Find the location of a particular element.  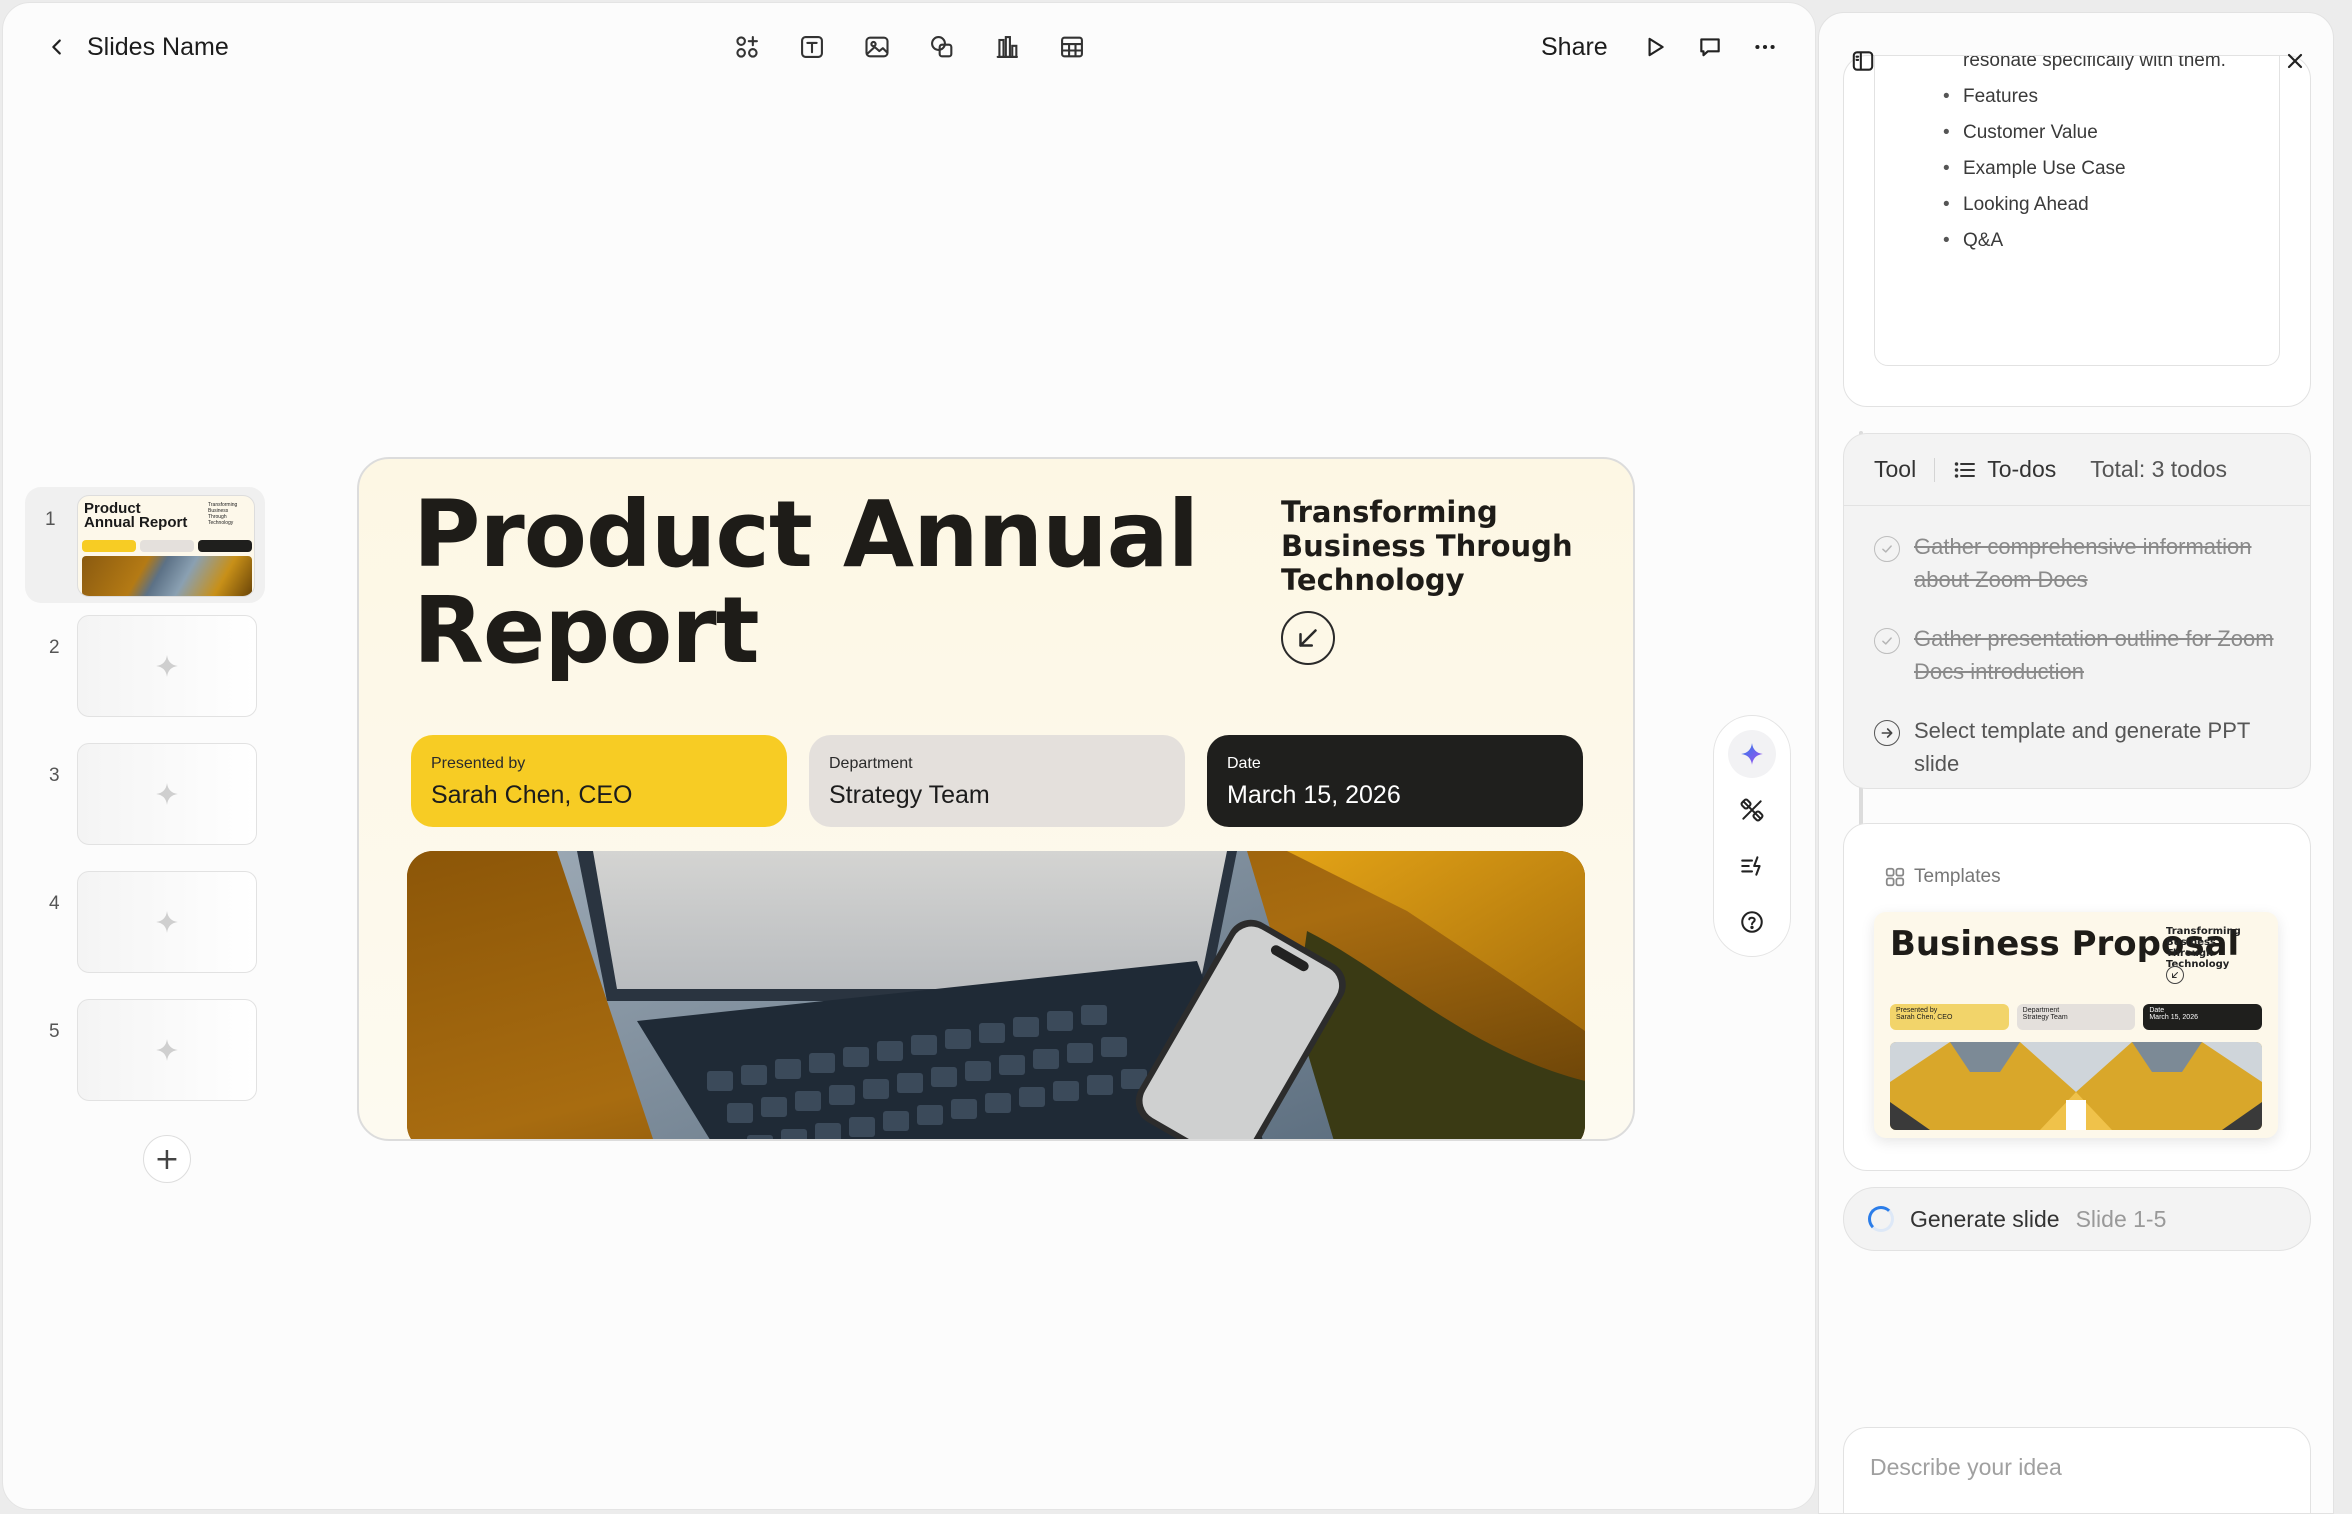

template-pill: Presented by Sarah Chen, CEO is located at coordinates (1949, 1017).